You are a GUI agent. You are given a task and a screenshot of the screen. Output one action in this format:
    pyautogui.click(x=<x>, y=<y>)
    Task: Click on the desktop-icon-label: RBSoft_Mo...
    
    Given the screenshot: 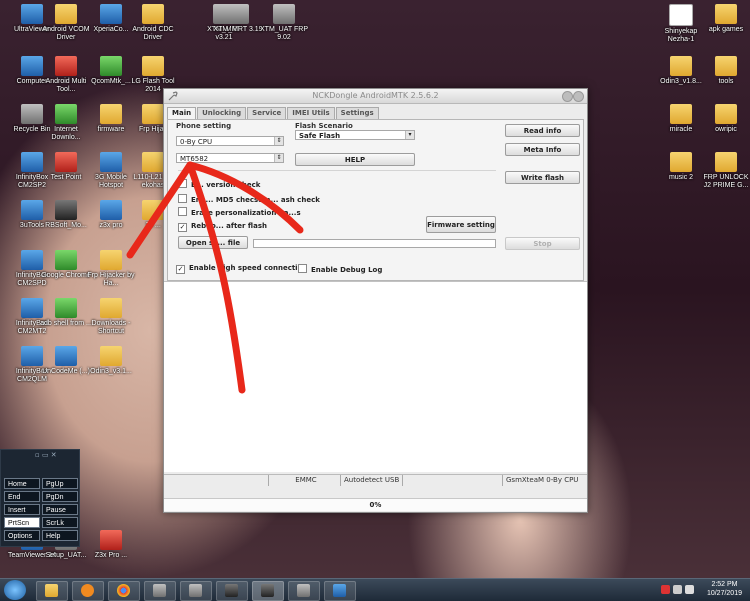 What is the action you would take?
    pyautogui.click(x=66, y=225)
    